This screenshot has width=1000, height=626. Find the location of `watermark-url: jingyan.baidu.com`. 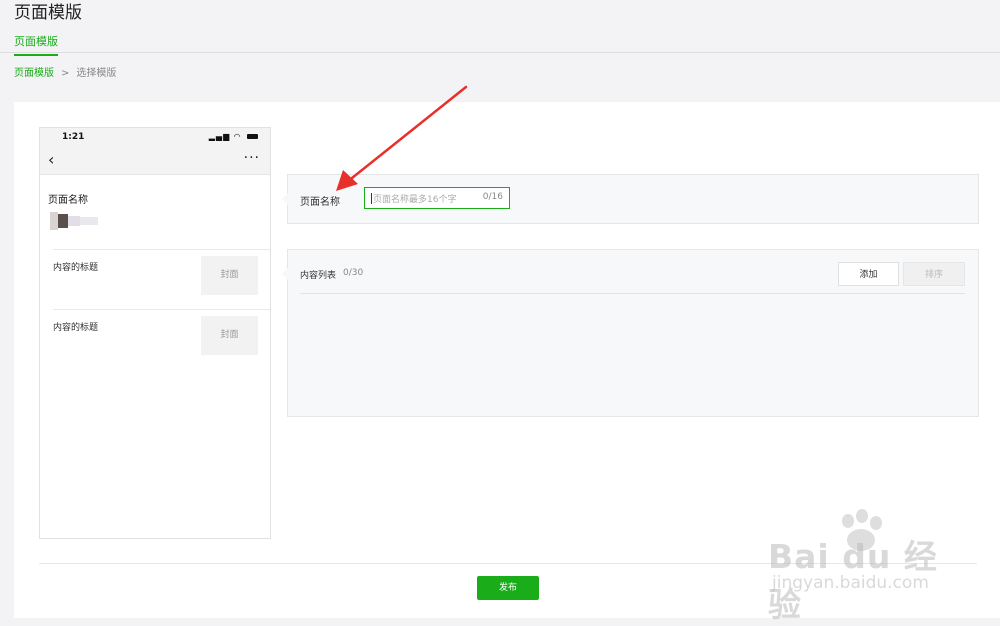

watermark-url: jingyan.baidu.com is located at coordinates (850, 583).